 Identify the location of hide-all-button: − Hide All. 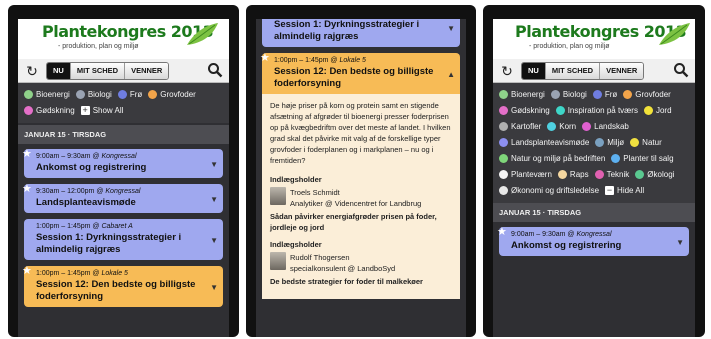
(624, 190).